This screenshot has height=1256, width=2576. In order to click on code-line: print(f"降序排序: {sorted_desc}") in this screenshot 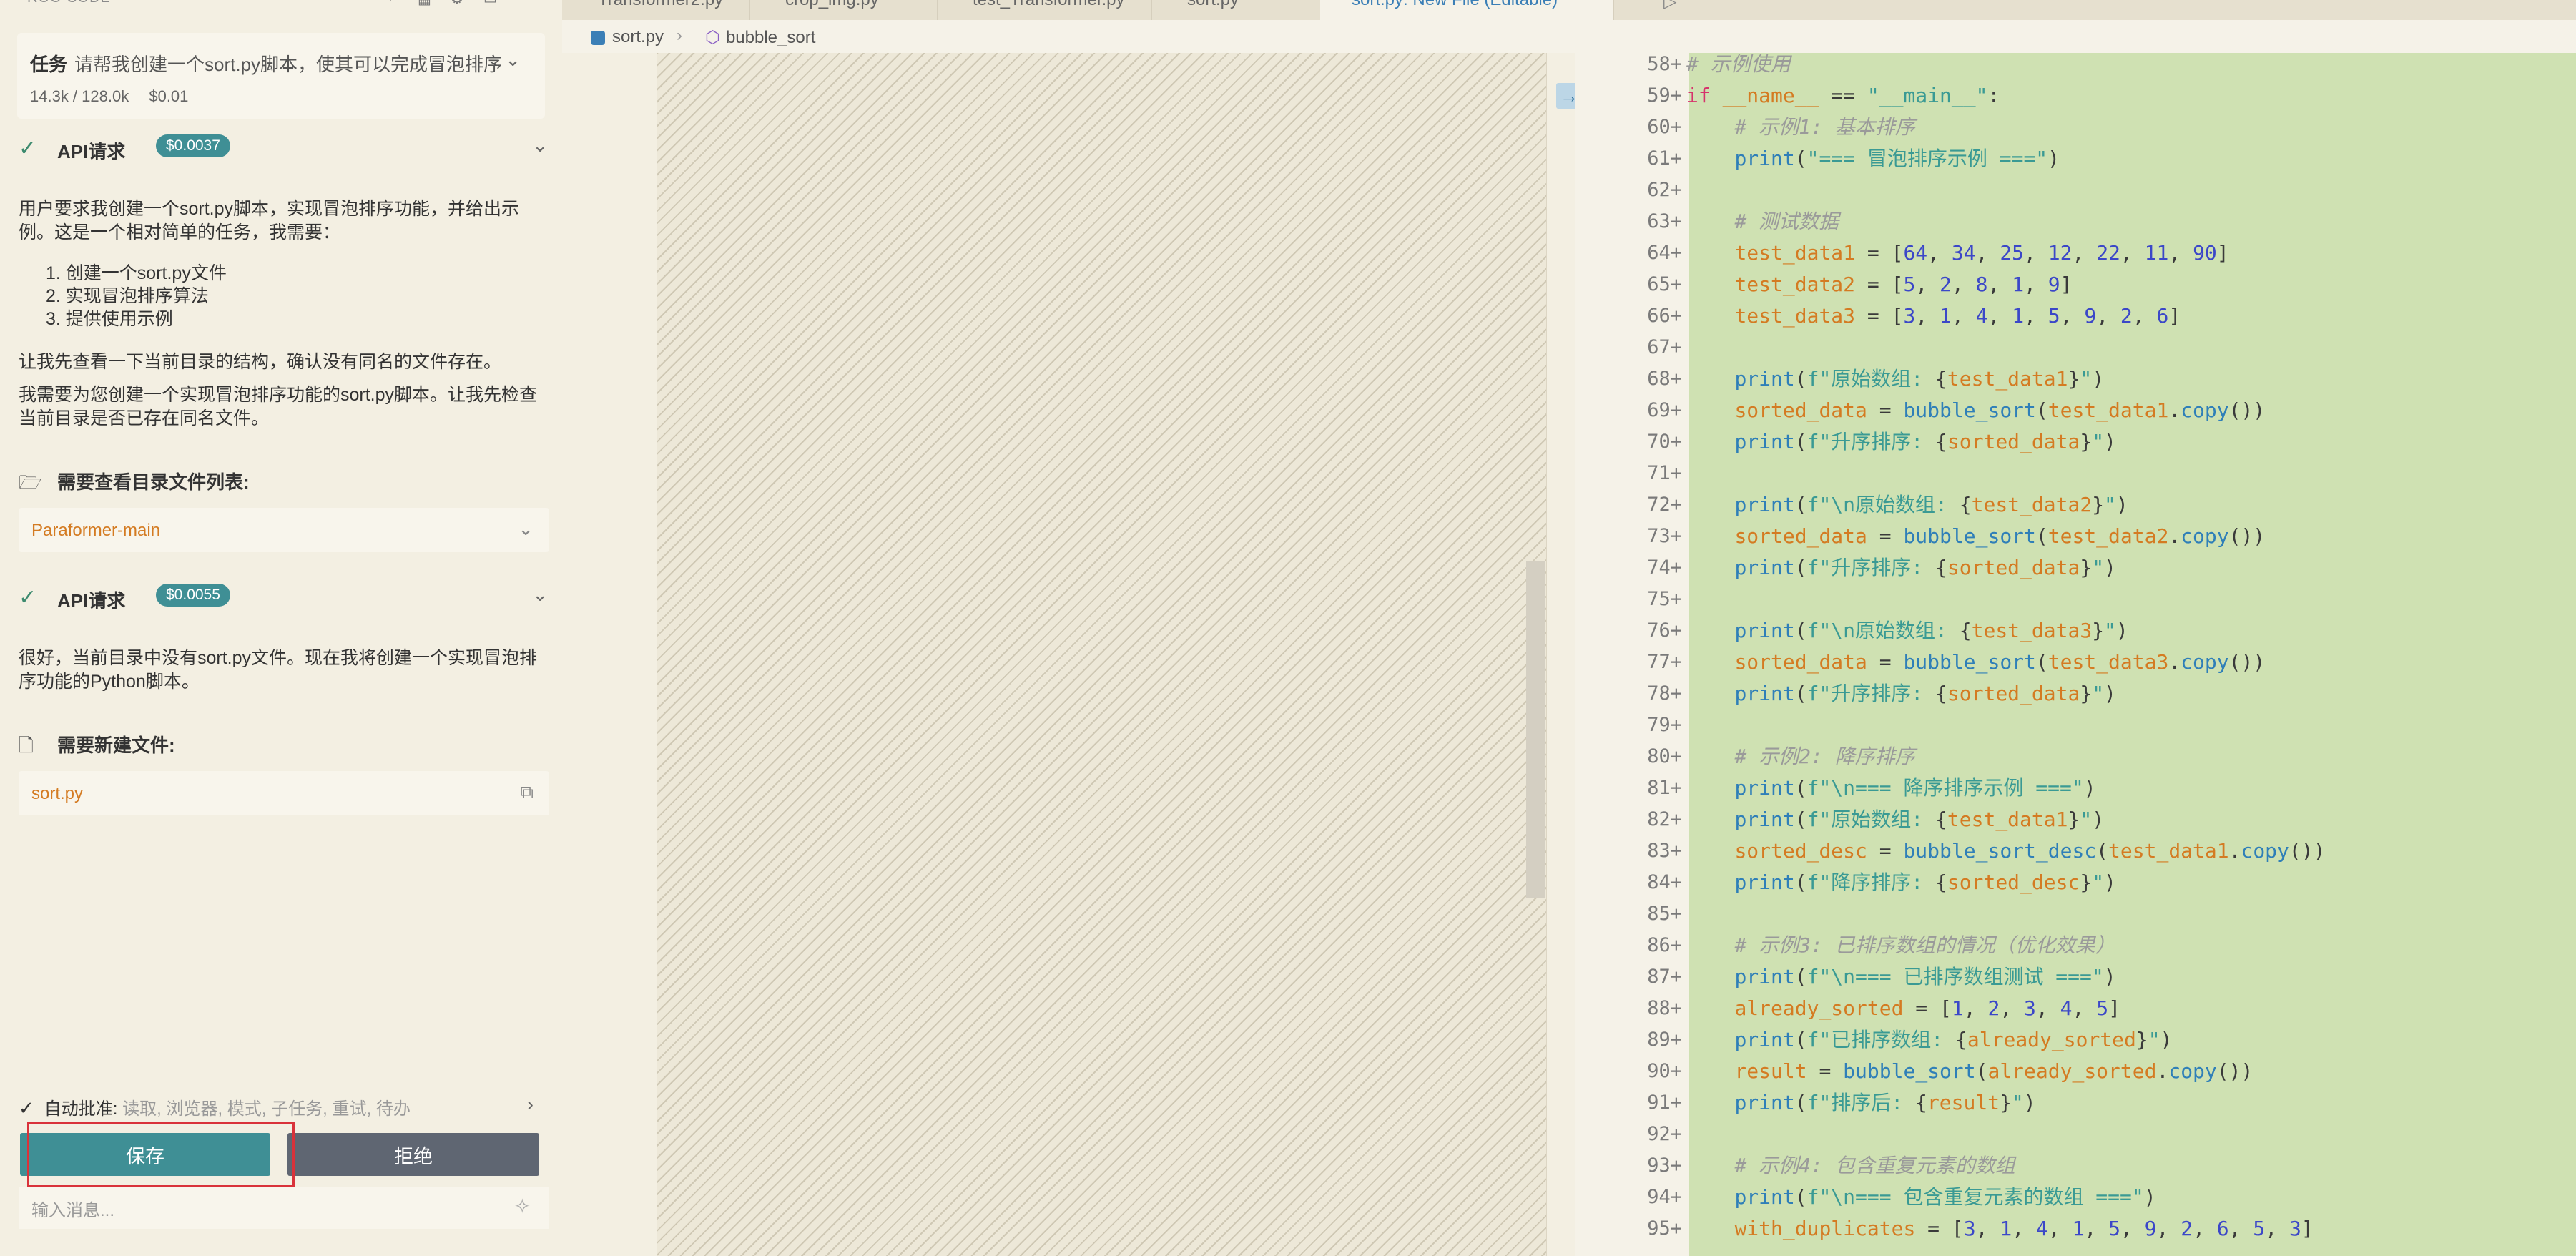, I will do `click(1900, 882)`.